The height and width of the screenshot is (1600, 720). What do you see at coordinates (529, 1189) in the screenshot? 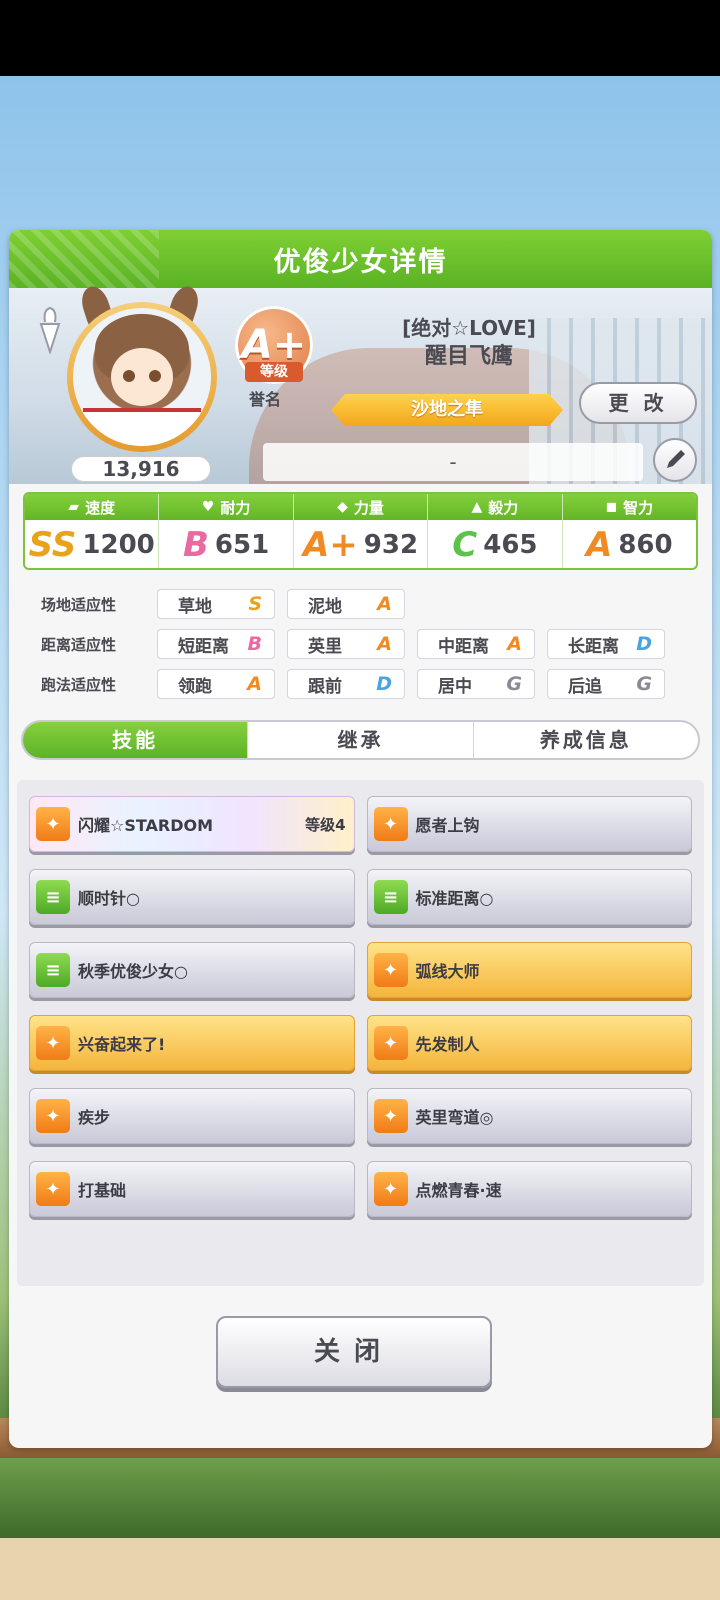
I see `skill-card: ✦ 点燃青春·速` at bounding box center [529, 1189].